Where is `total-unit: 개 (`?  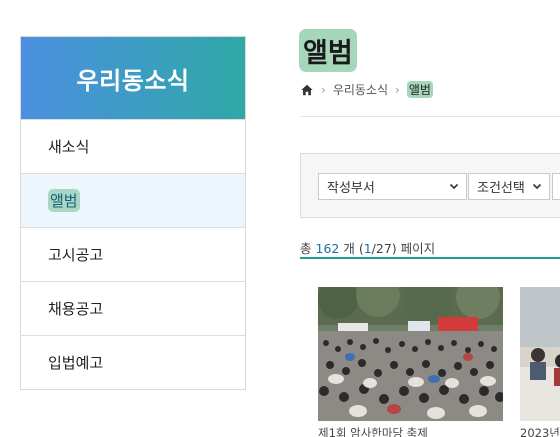
total-unit: 개 ( is located at coordinates (353, 248).